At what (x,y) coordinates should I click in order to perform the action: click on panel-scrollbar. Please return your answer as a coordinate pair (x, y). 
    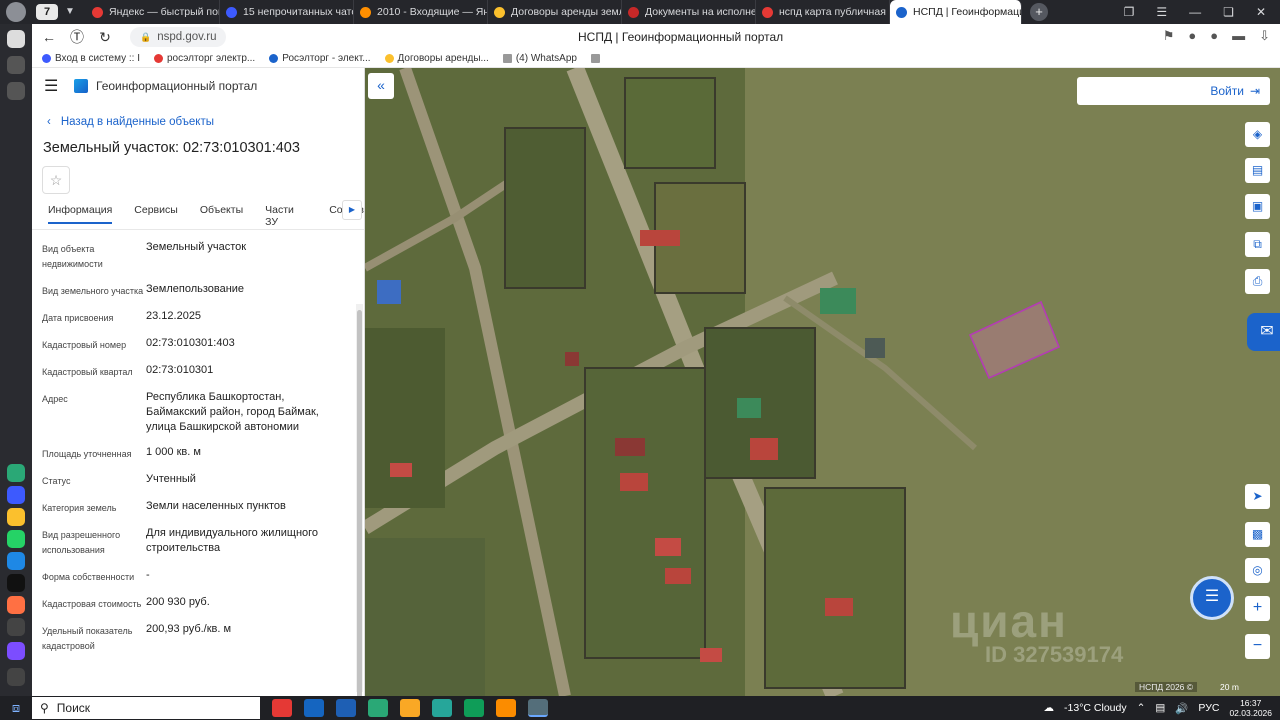
    Looking at the image, I should click on (359, 512).